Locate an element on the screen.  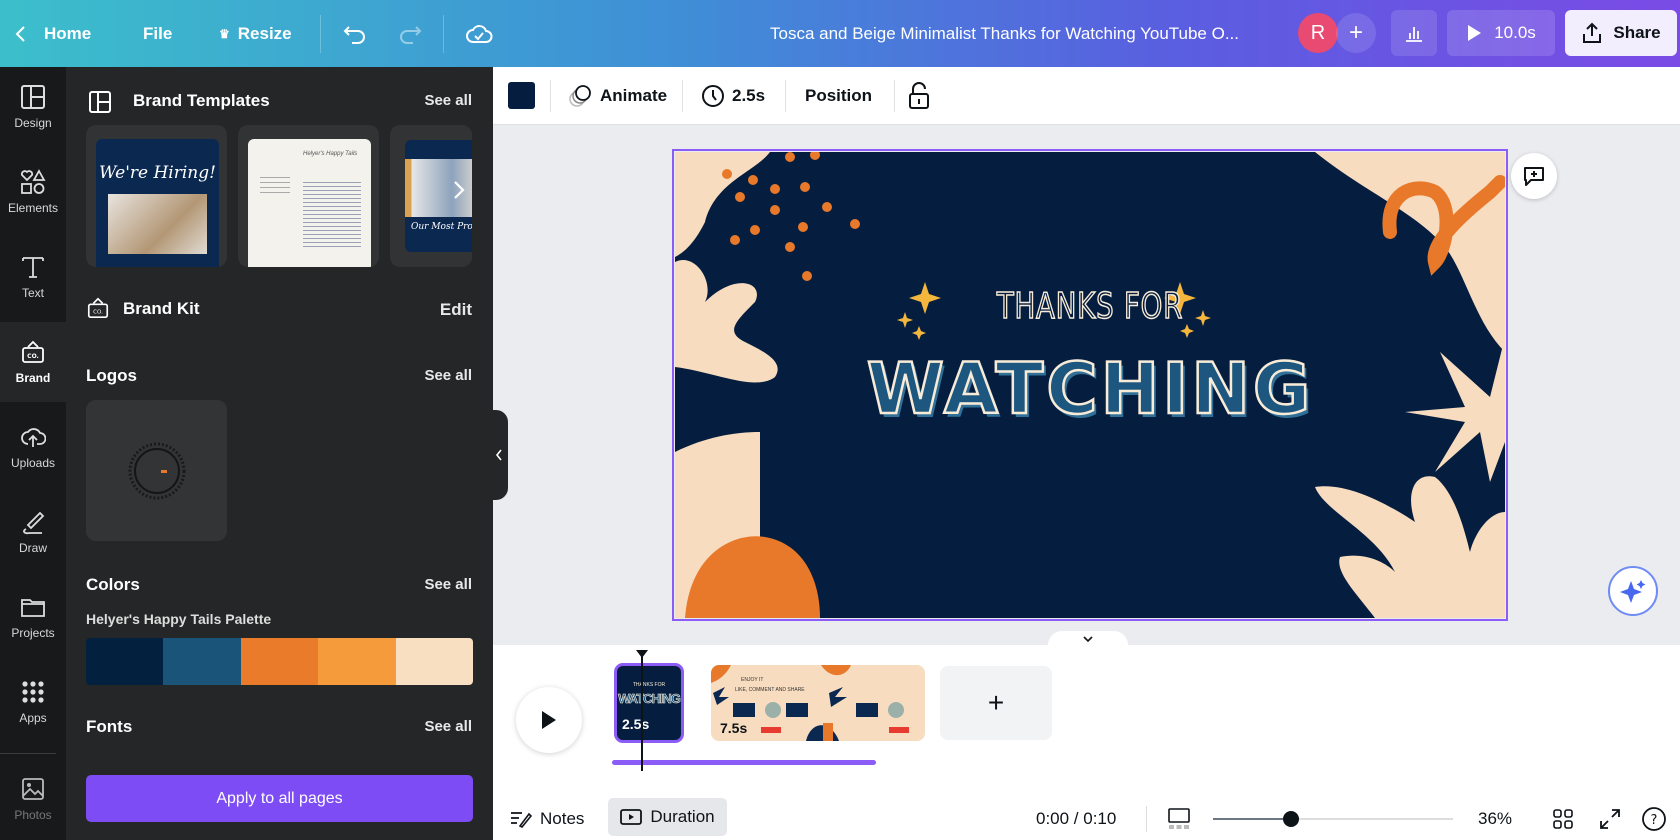
position-button: Position is located at coordinates (838, 96).